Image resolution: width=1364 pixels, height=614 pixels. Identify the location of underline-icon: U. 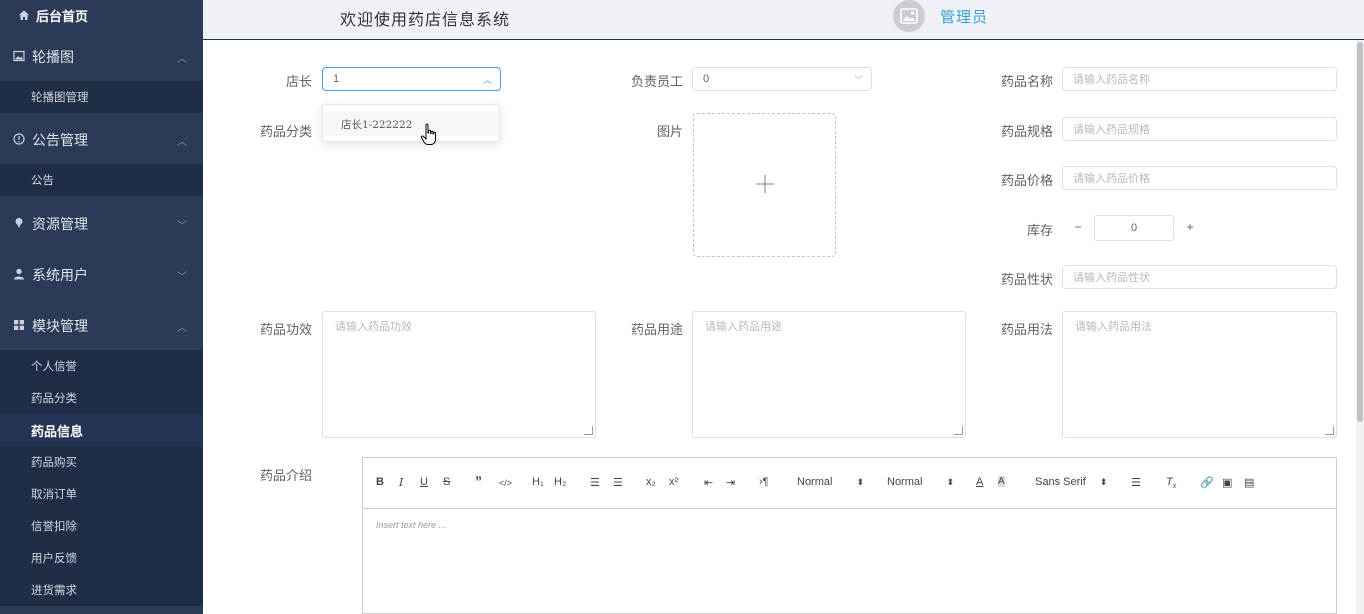
(424, 482).